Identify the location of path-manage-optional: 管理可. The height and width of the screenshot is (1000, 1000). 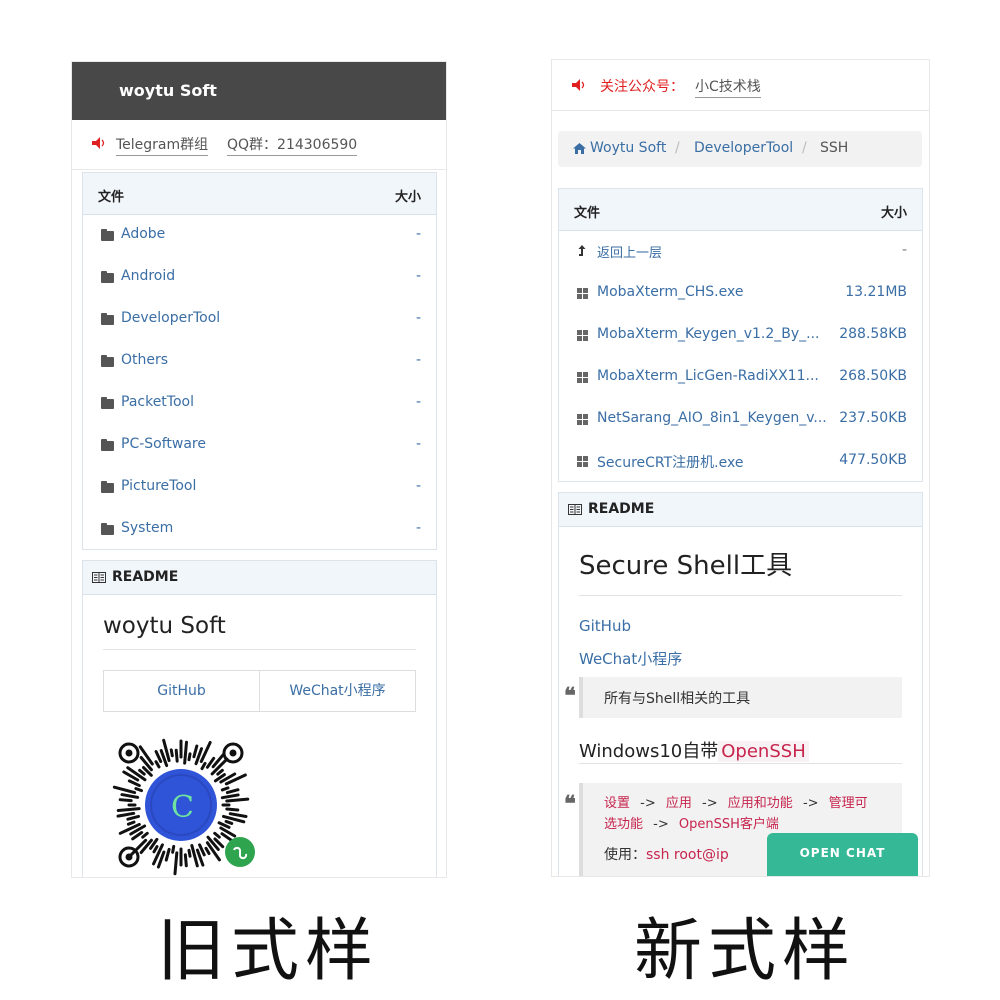
(848, 803).